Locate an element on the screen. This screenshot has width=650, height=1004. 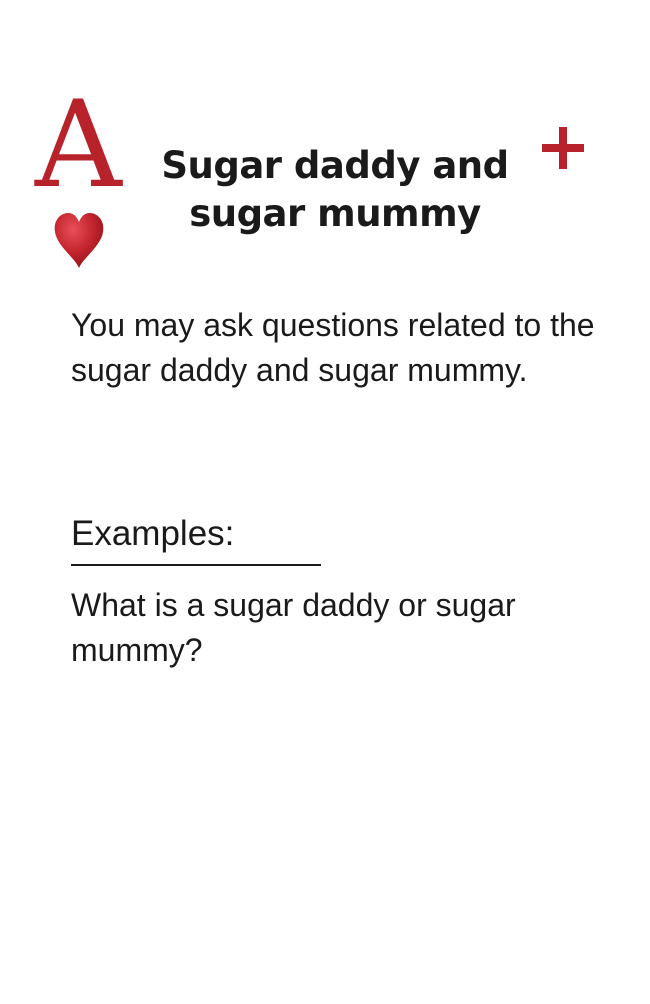
card-title: Sugar daddy and sugar mummy is located at coordinates (335, 190).